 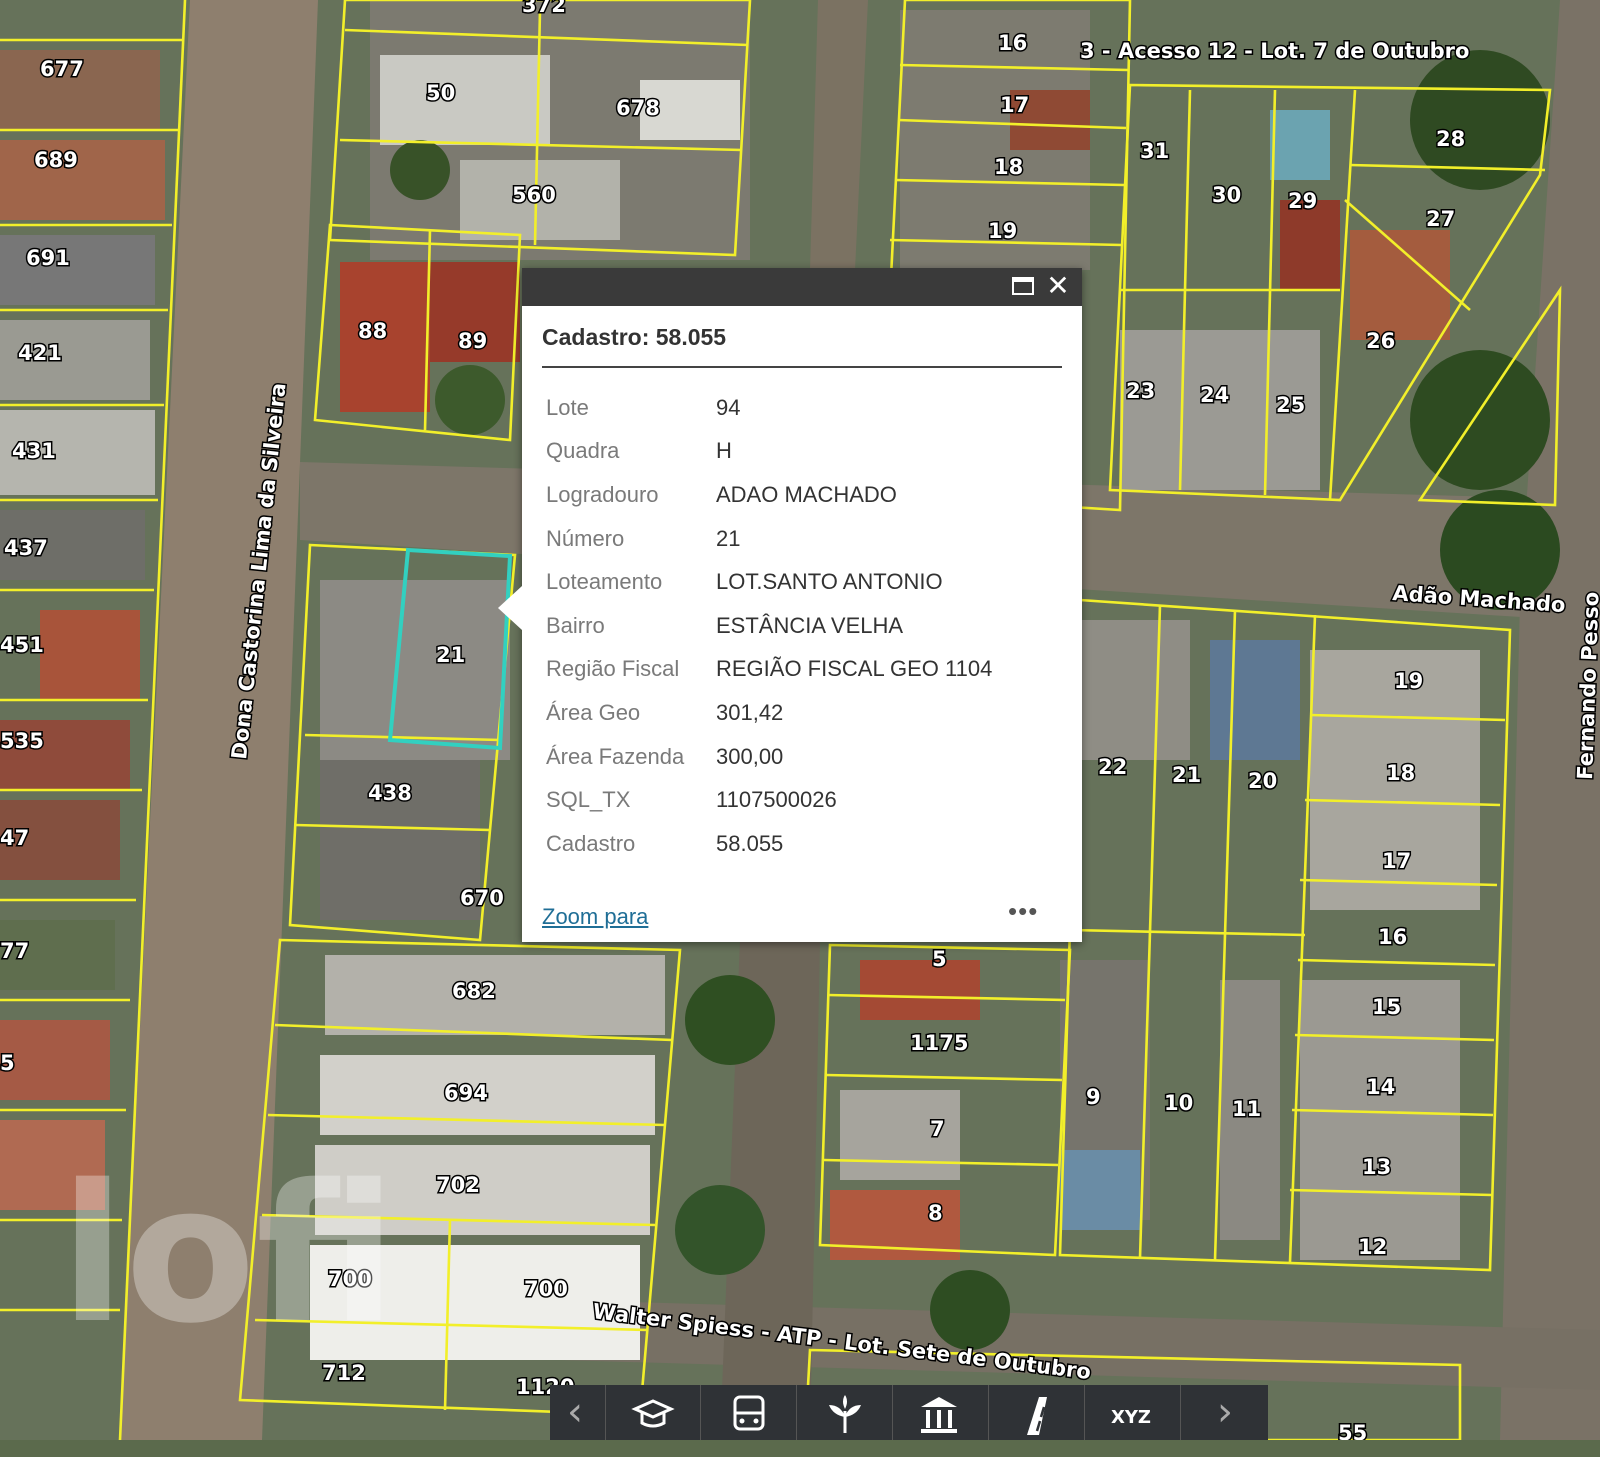 What do you see at coordinates (466, 1093) in the screenshot?
I see `parcel-label: 694` at bounding box center [466, 1093].